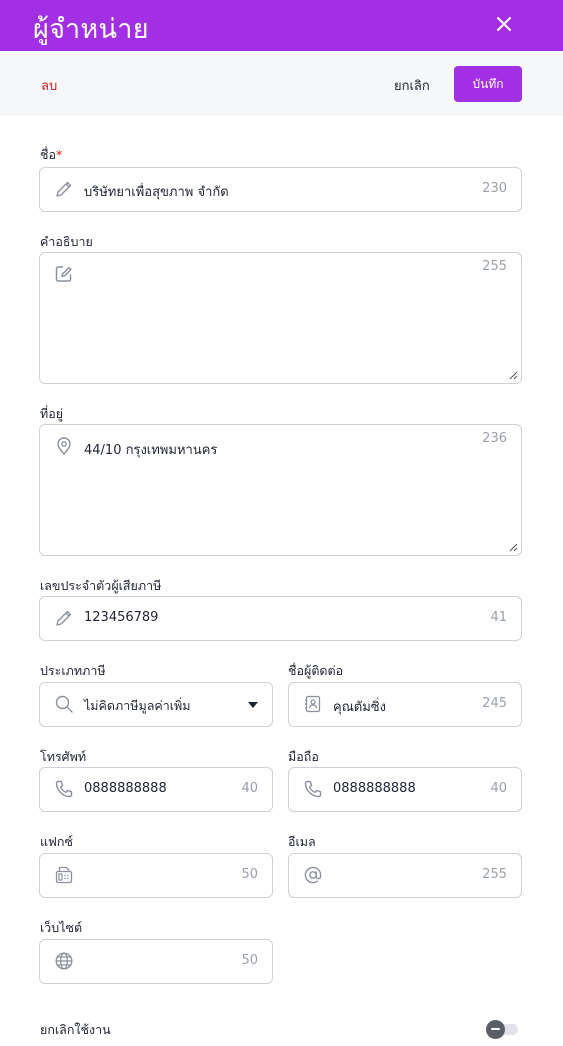 The height and width of the screenshot is (1046, 563). I want to click on website-char-count: 50, so click(249, 960).